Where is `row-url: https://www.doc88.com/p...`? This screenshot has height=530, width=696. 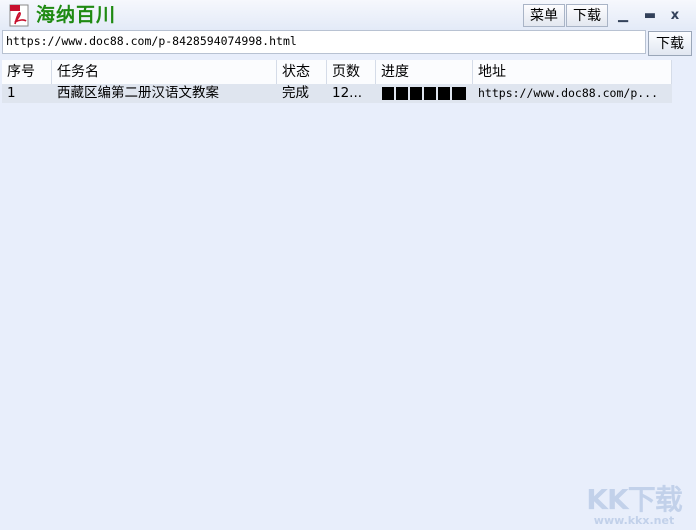 row-url: https://www.doc88.com/p... is located at coordinates (568, 93).